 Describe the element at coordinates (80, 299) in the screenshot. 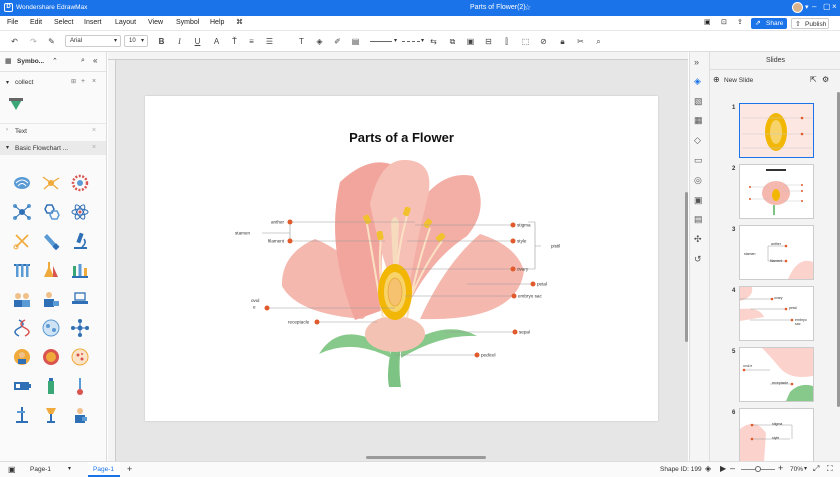

I see `lab-desk-symbol-icon` at that location.